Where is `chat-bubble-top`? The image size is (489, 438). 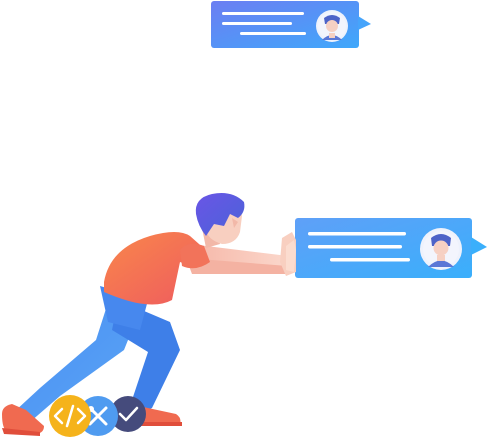 chat-bubble-top is located at coordinates (291, 24).